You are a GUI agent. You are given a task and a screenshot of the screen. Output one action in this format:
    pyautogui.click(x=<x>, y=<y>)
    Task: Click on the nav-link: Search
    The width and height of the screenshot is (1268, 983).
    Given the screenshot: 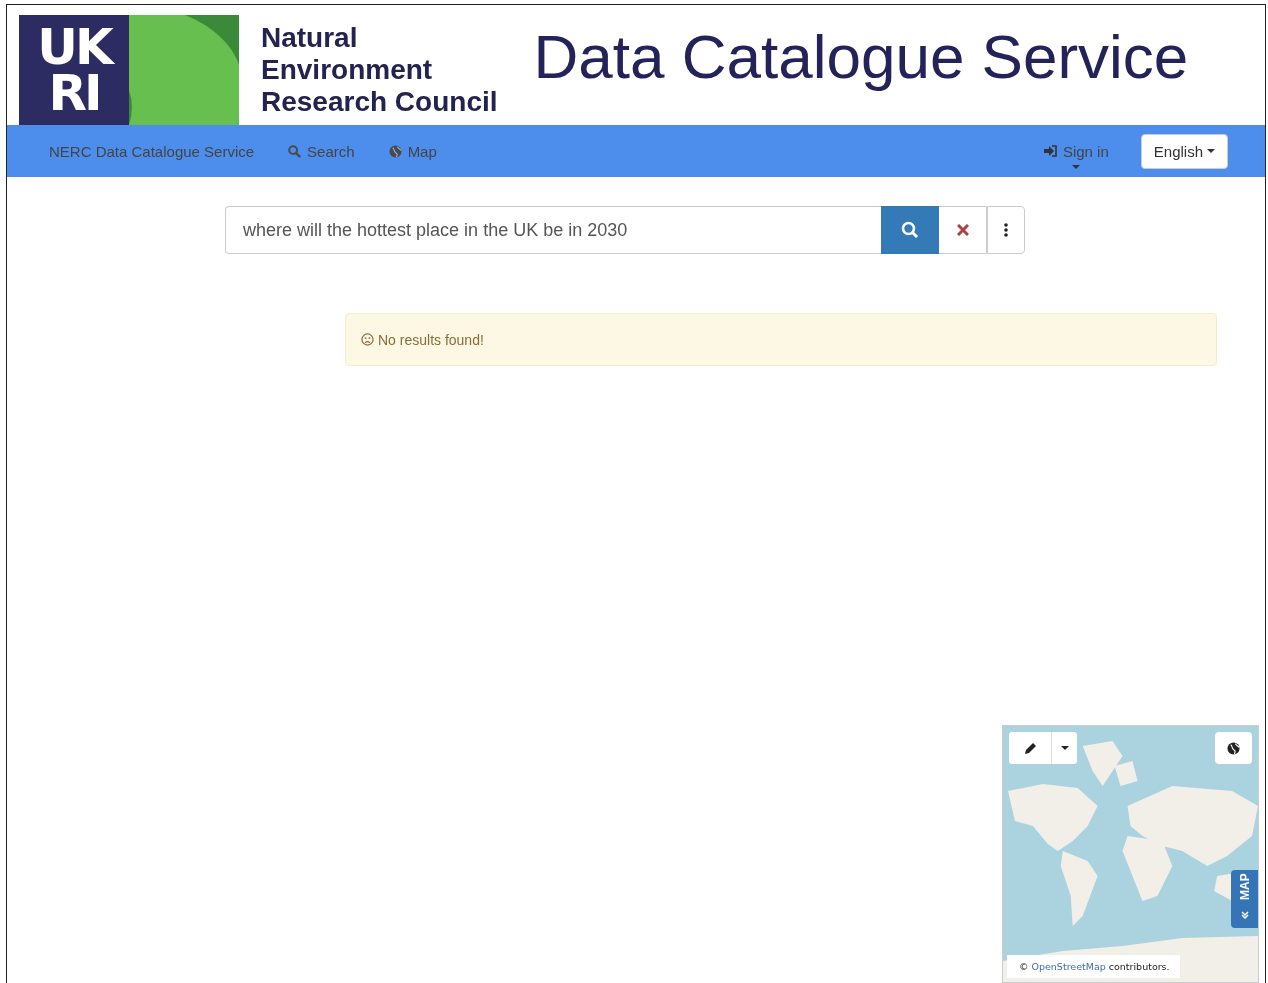 What is the action you would take?
    pyautogui.click(x=321, y=151)
    